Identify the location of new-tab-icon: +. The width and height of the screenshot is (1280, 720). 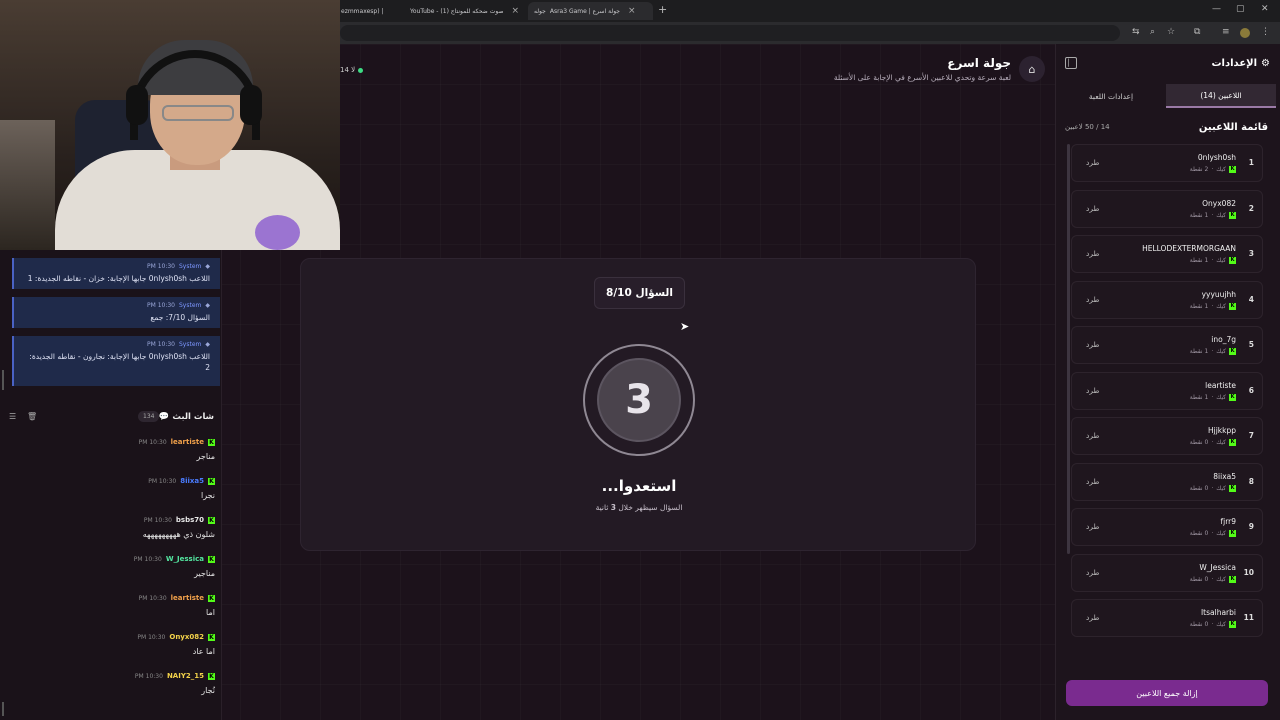
(662, 9).